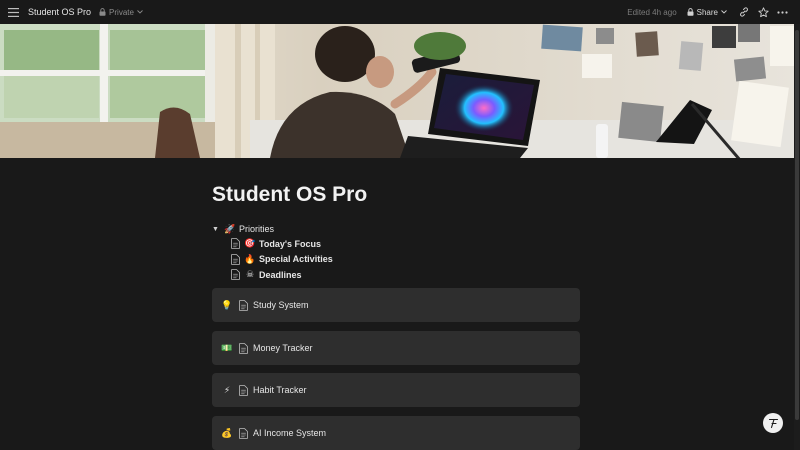 This screenshot has height=450, width=800. Describe the element at coordinates (296, 259) in the screenshot. I see `subpage-label: Special Activities` at that location.